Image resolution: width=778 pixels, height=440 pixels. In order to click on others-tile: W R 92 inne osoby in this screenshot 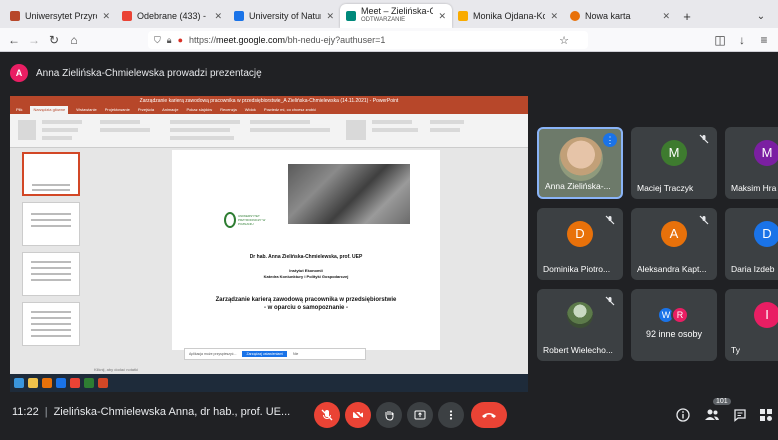, I will do `click(674, 325)`.